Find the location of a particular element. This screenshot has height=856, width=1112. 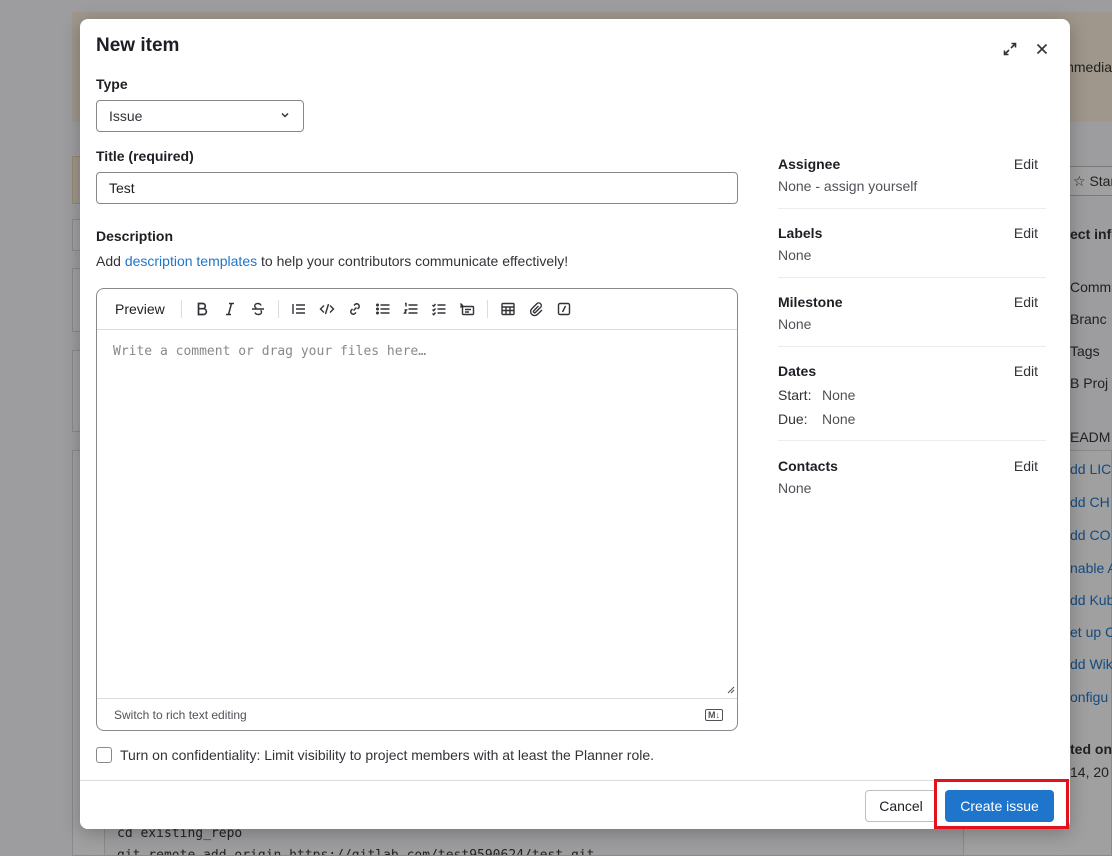

blockquote-icon is located at coordinates (299, 309).